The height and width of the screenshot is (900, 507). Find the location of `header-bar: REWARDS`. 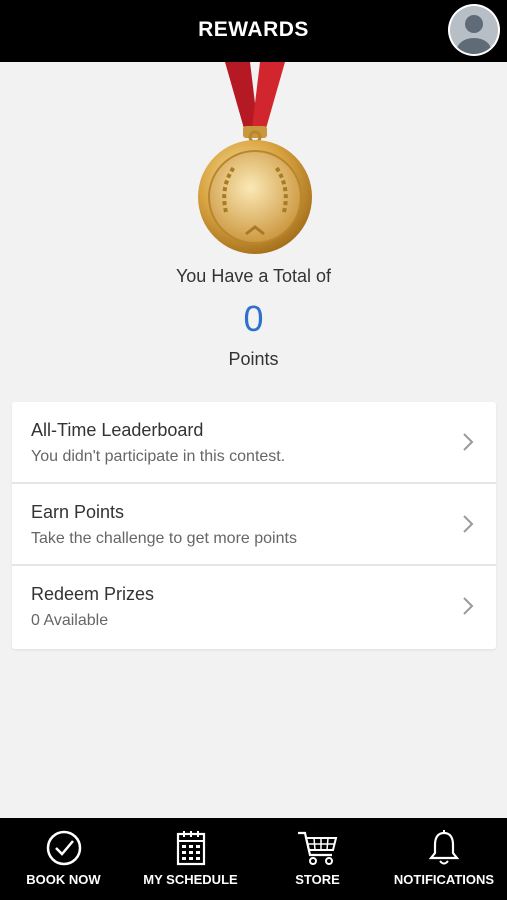

header-bar: REWARDS is located at coordinates (253, 31).